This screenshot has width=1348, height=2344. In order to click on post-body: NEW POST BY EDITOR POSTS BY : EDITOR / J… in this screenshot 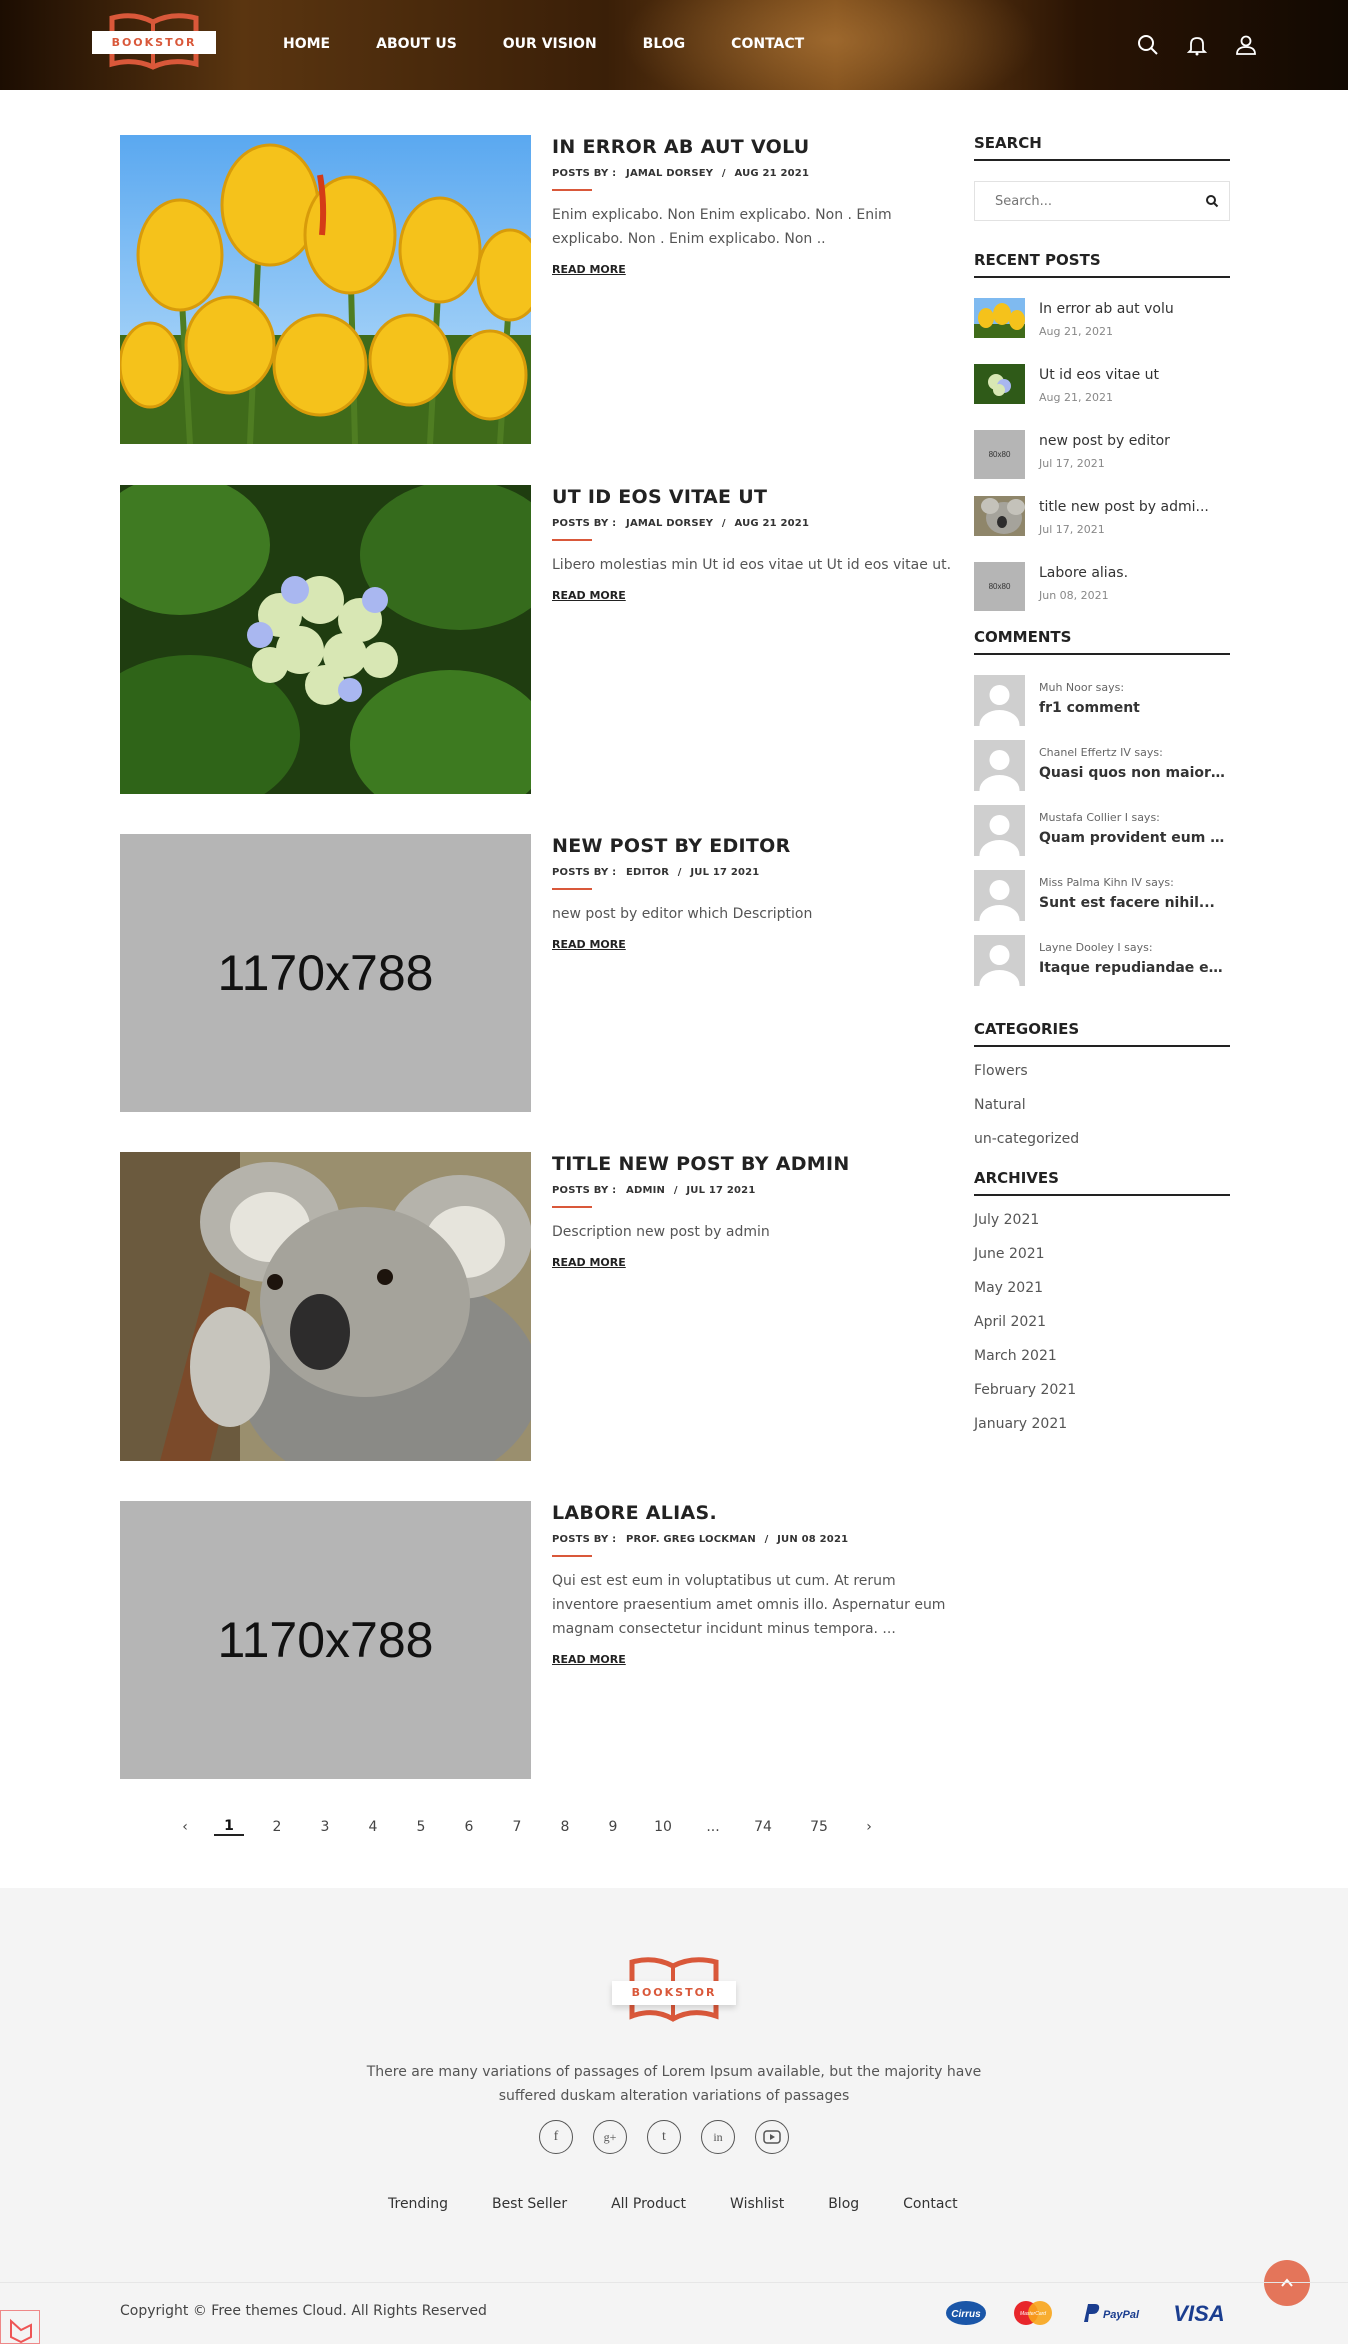, I will do `click(752, 893)`.